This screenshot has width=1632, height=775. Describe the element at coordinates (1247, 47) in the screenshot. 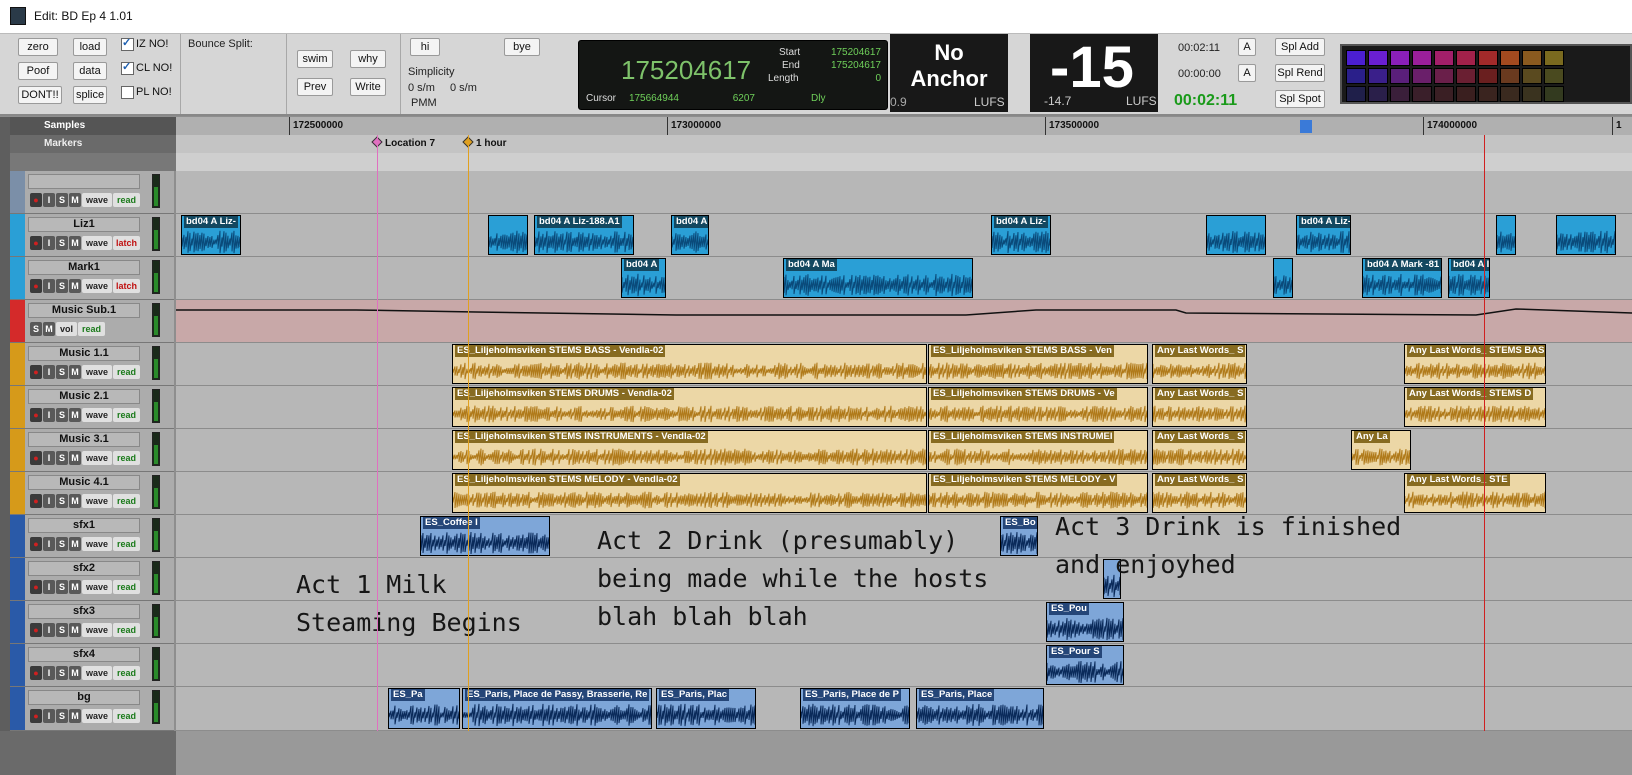

I see `a1-button: A` at that location.